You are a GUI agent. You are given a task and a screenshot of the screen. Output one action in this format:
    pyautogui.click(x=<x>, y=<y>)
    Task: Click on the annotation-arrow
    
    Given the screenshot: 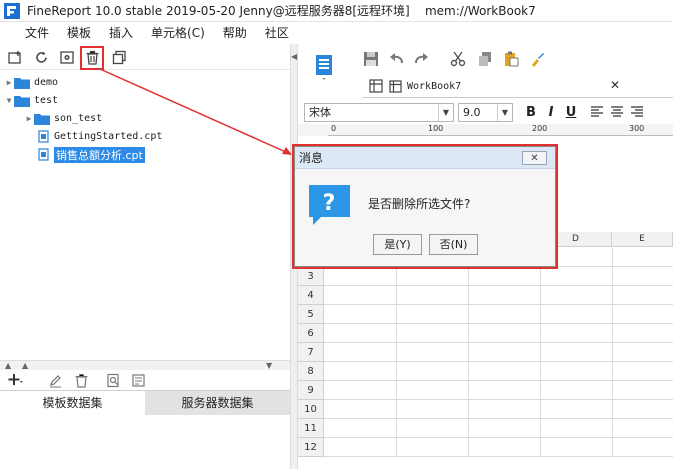 What is the action you would take?
    pyautogui.click(x=195, y=111)
    